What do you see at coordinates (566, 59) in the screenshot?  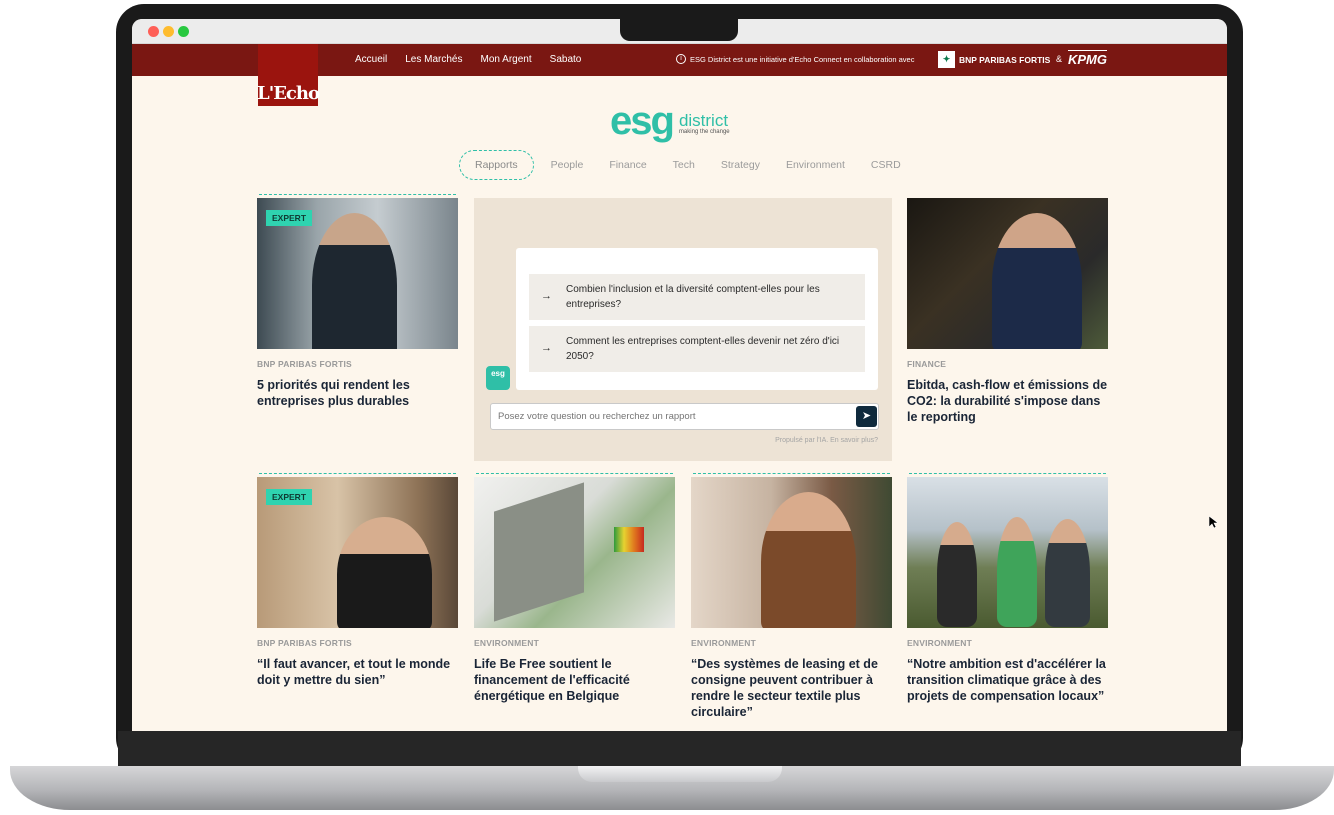 I see `nav-link-sabato: Sabato` at bounding box center [566, 59].